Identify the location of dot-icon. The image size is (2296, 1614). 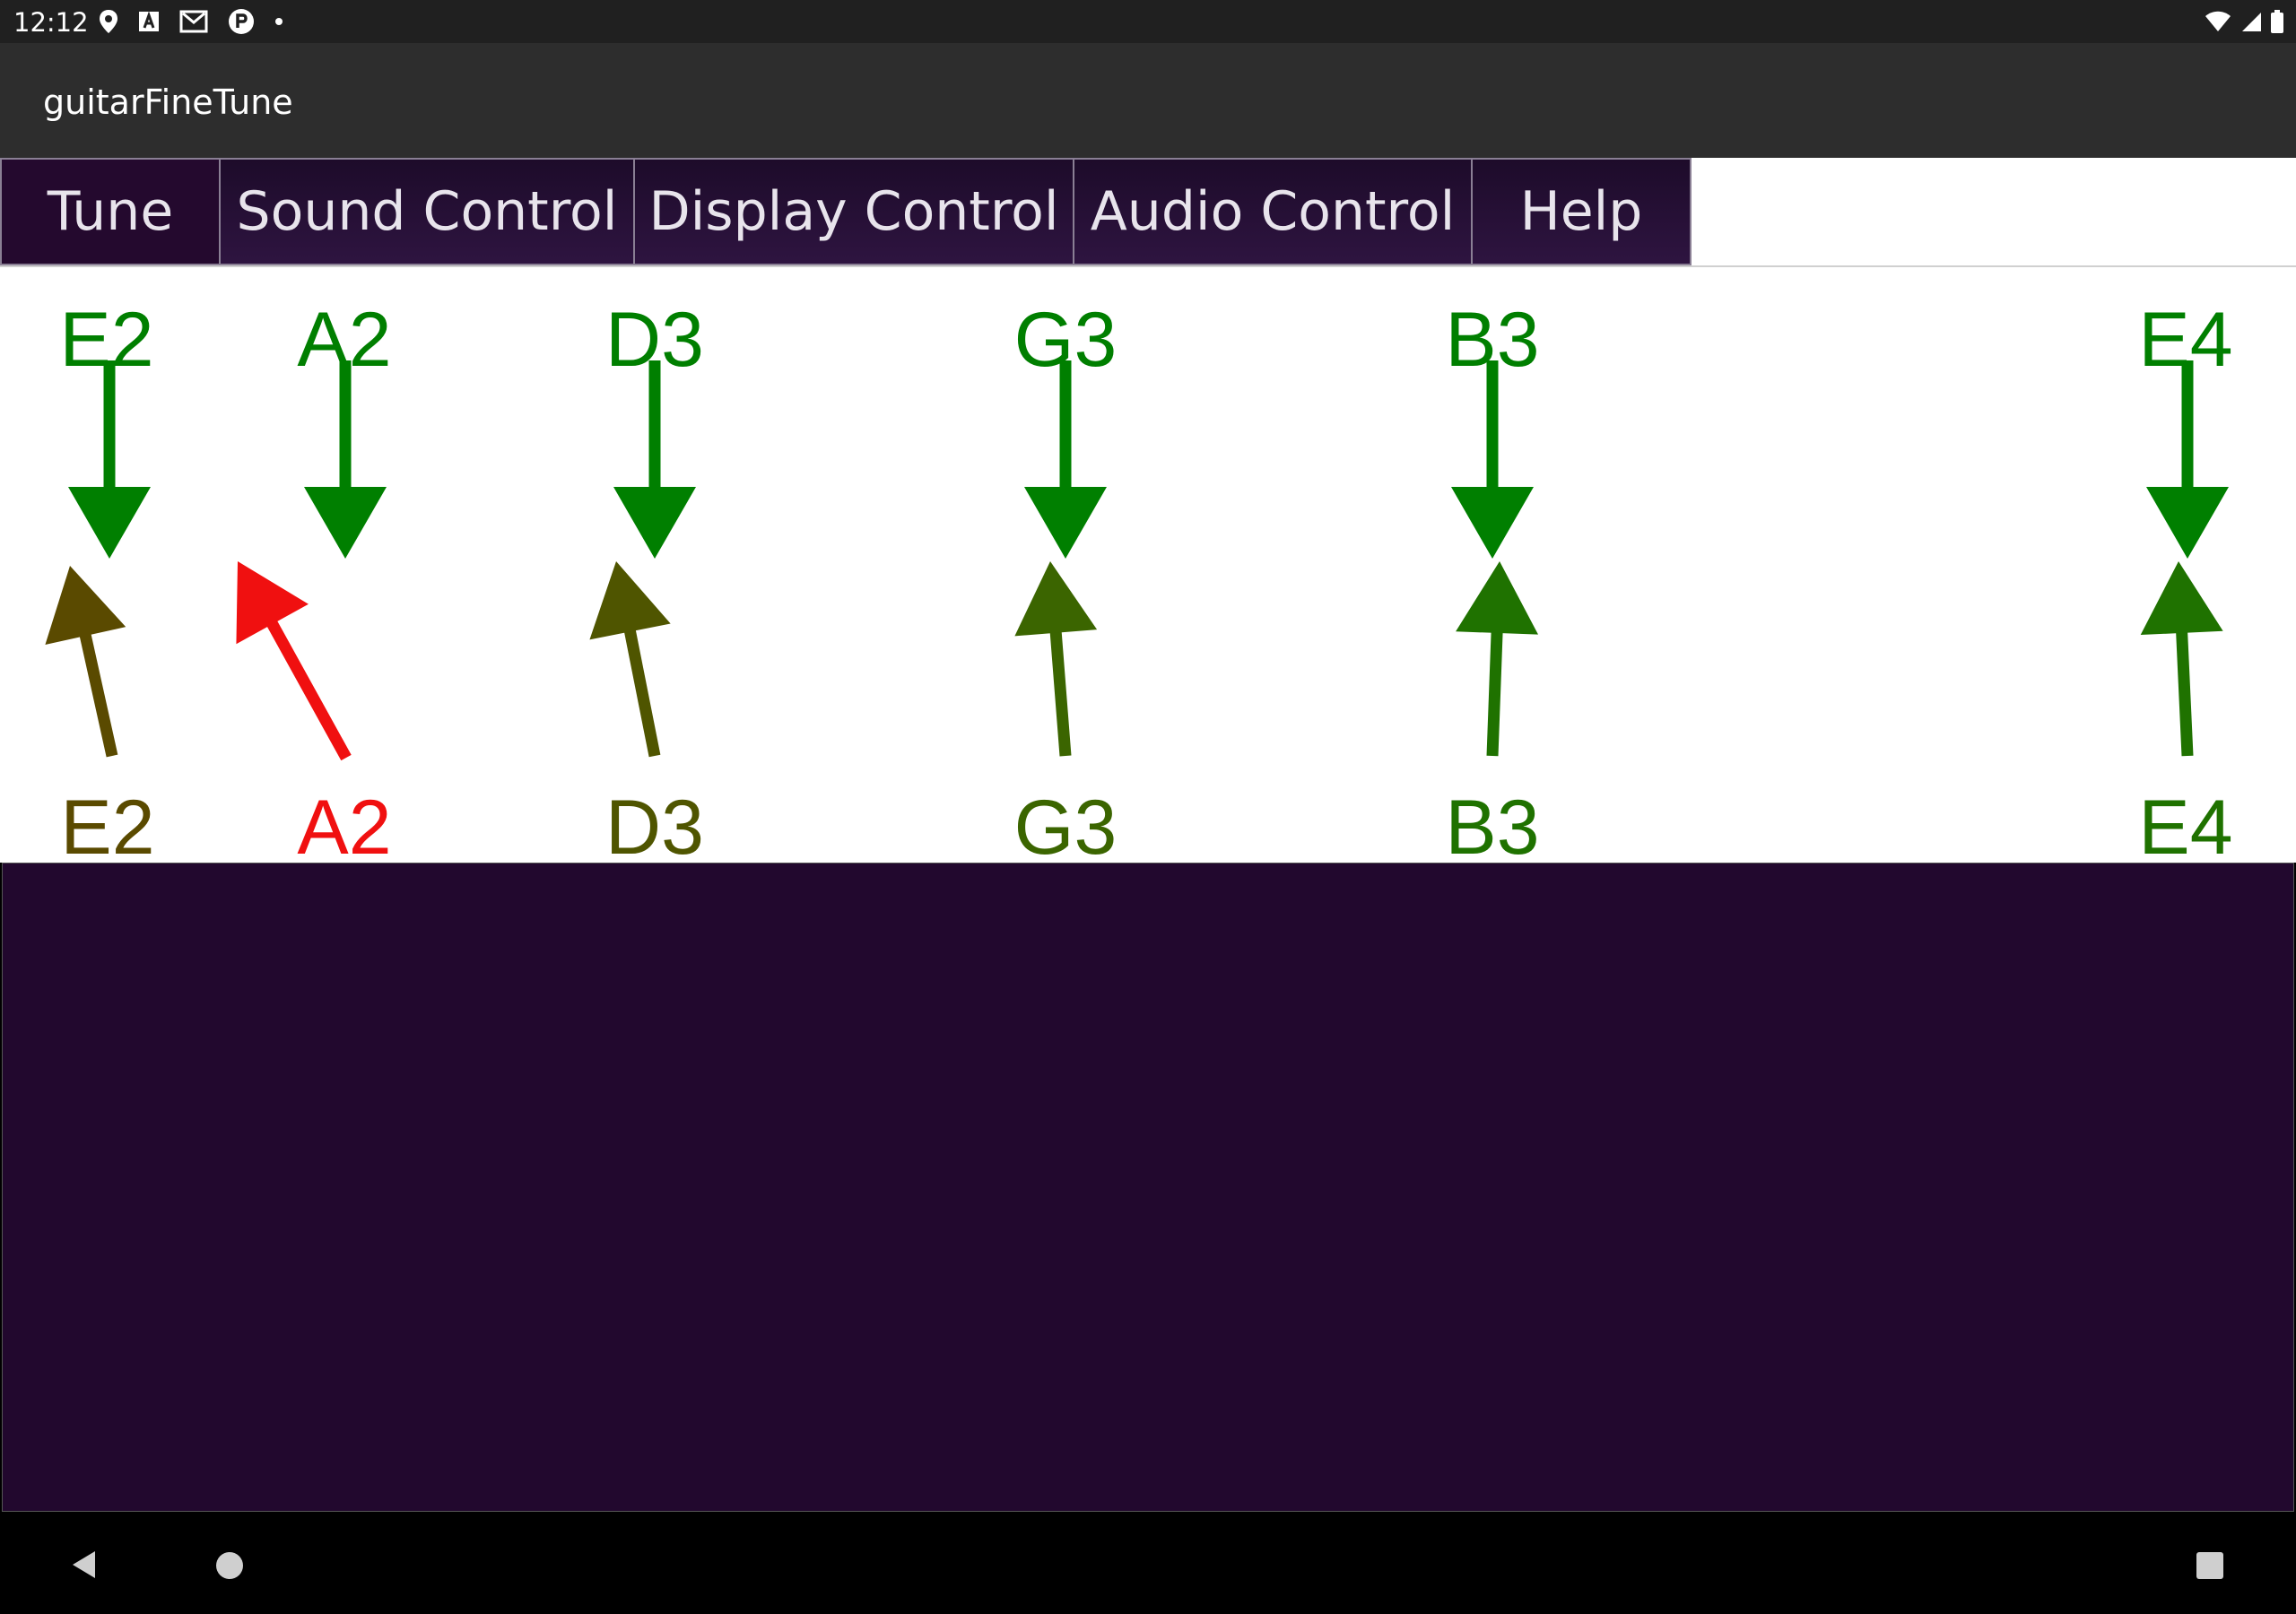
(279, 21).